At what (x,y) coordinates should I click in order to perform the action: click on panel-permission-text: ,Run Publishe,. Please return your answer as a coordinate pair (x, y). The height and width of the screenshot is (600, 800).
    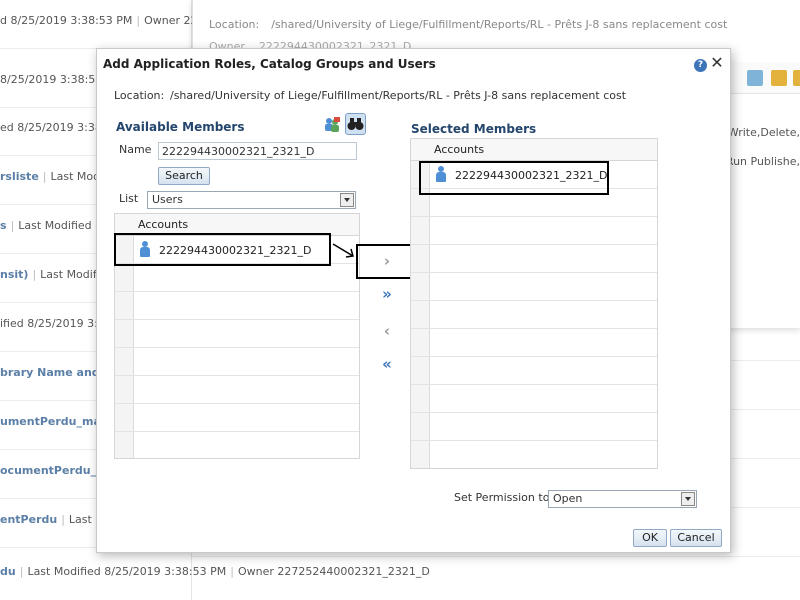
    Looking at the image, I should click on (761, 161).